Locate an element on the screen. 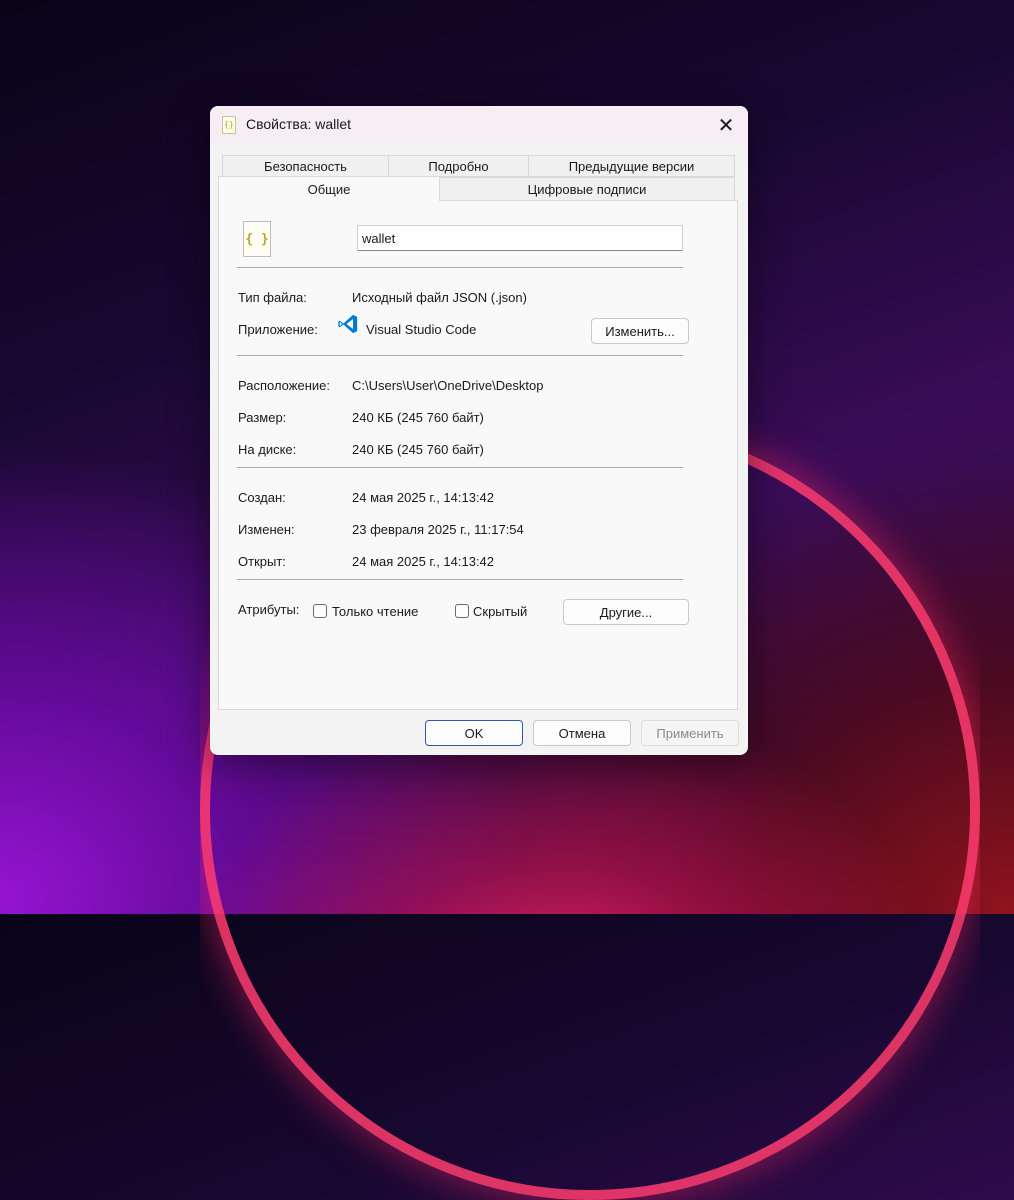 The height and width of the screenshot is (1200, 1014). tab-previous-versions: Предыдущие версии is located at coordinates (631, 166).